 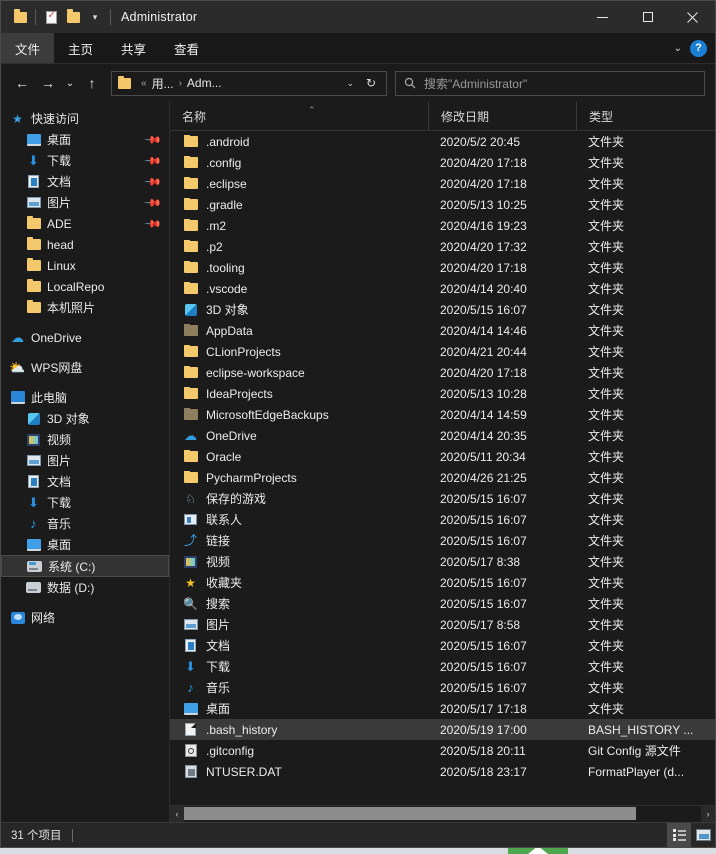 What do you see at coordinates (442, 162) in the screenshot?
I see `table-row: .config 2020/4/20 17:18 文件夹` at bounding box center [442, 162].